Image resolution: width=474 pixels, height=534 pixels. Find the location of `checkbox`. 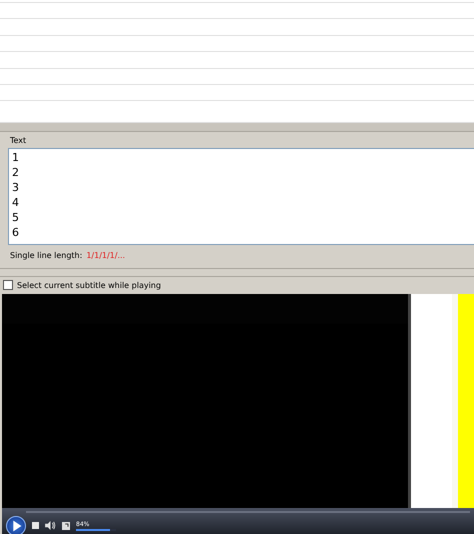

checkbox is located at coordinates (8, 285).